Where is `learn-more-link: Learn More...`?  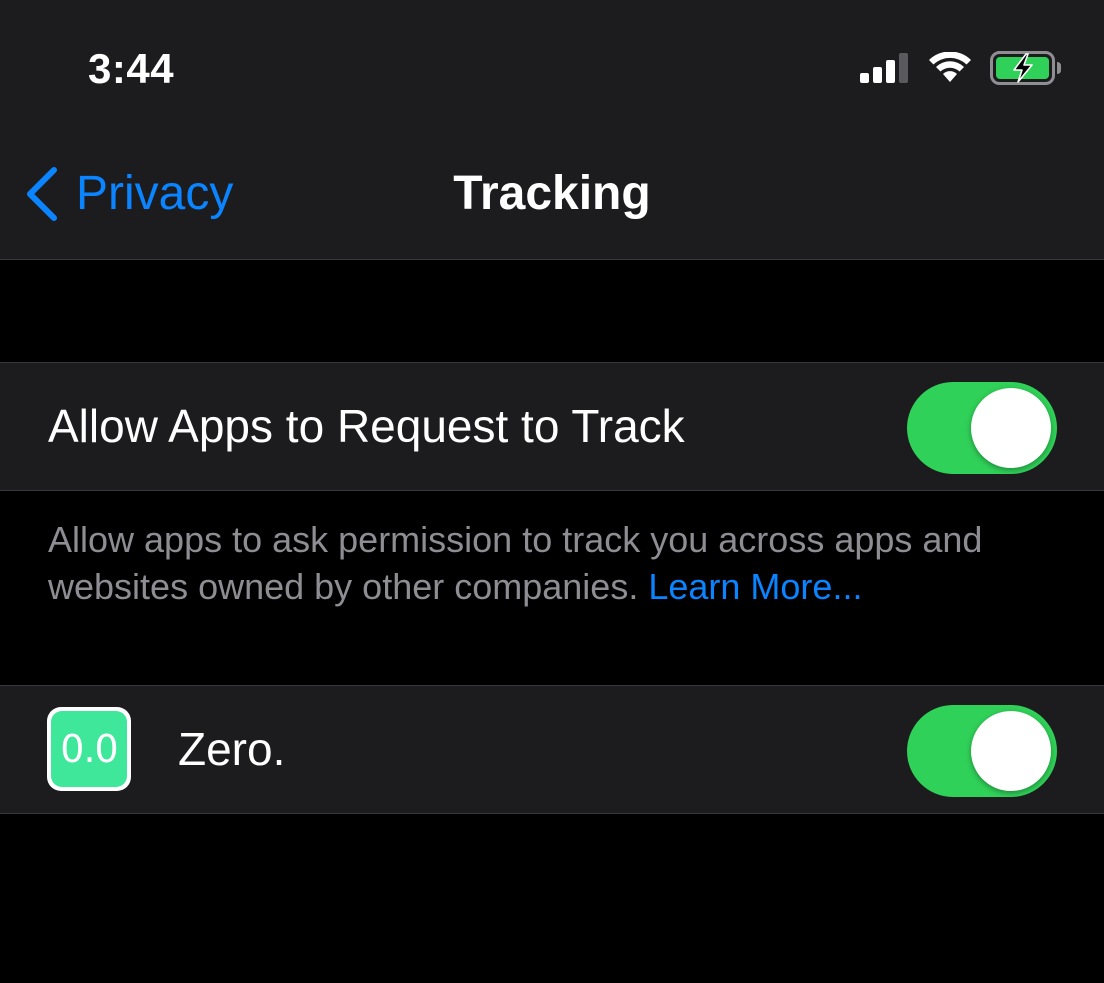 learn-more-link: Learn More... is located at coordinates (755, 586).